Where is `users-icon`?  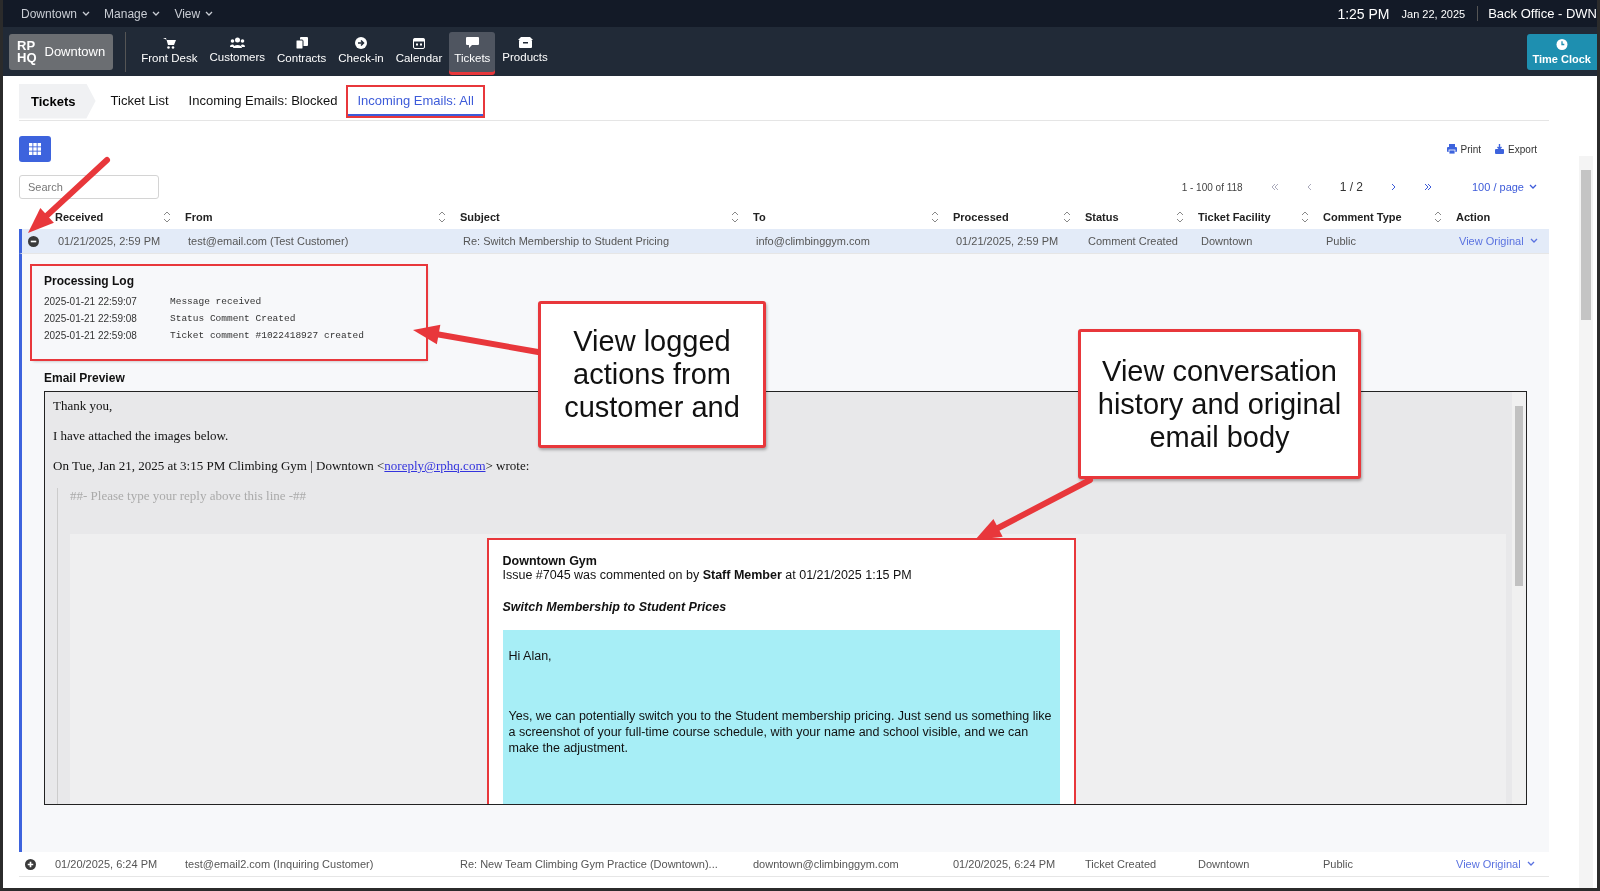
users-icon is located at coordinates (237, 42).